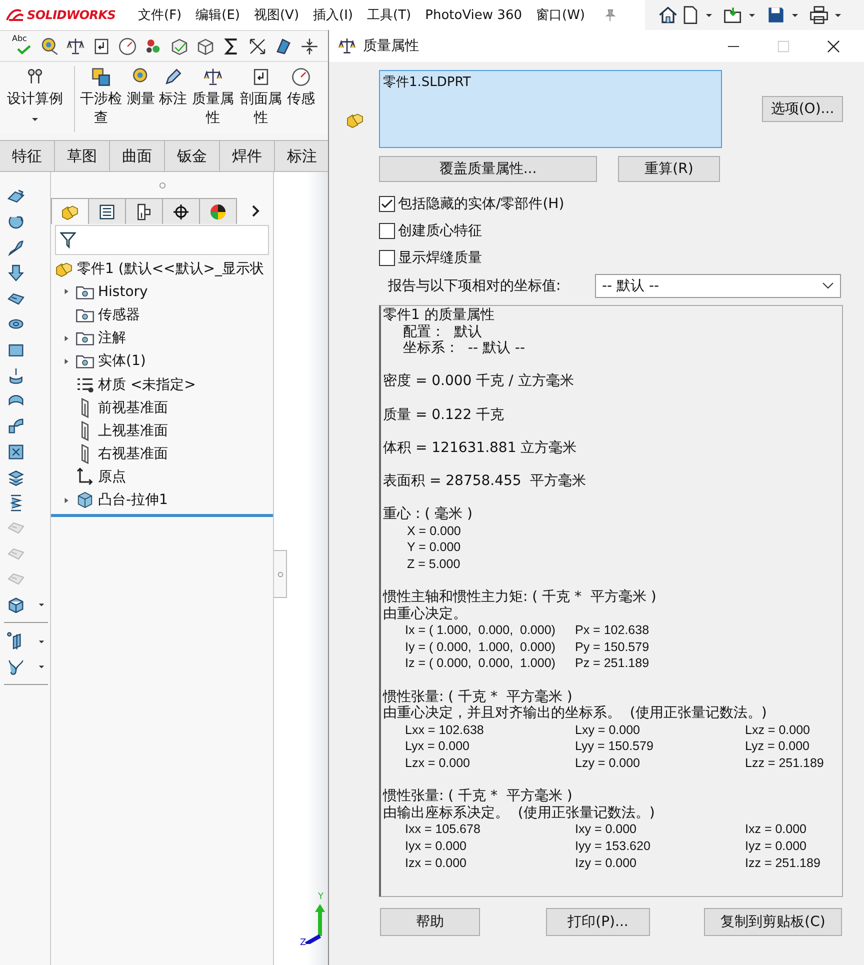 The image size is (864, 965). I want to click on ribbon-button: 标注, so click(173, 87).